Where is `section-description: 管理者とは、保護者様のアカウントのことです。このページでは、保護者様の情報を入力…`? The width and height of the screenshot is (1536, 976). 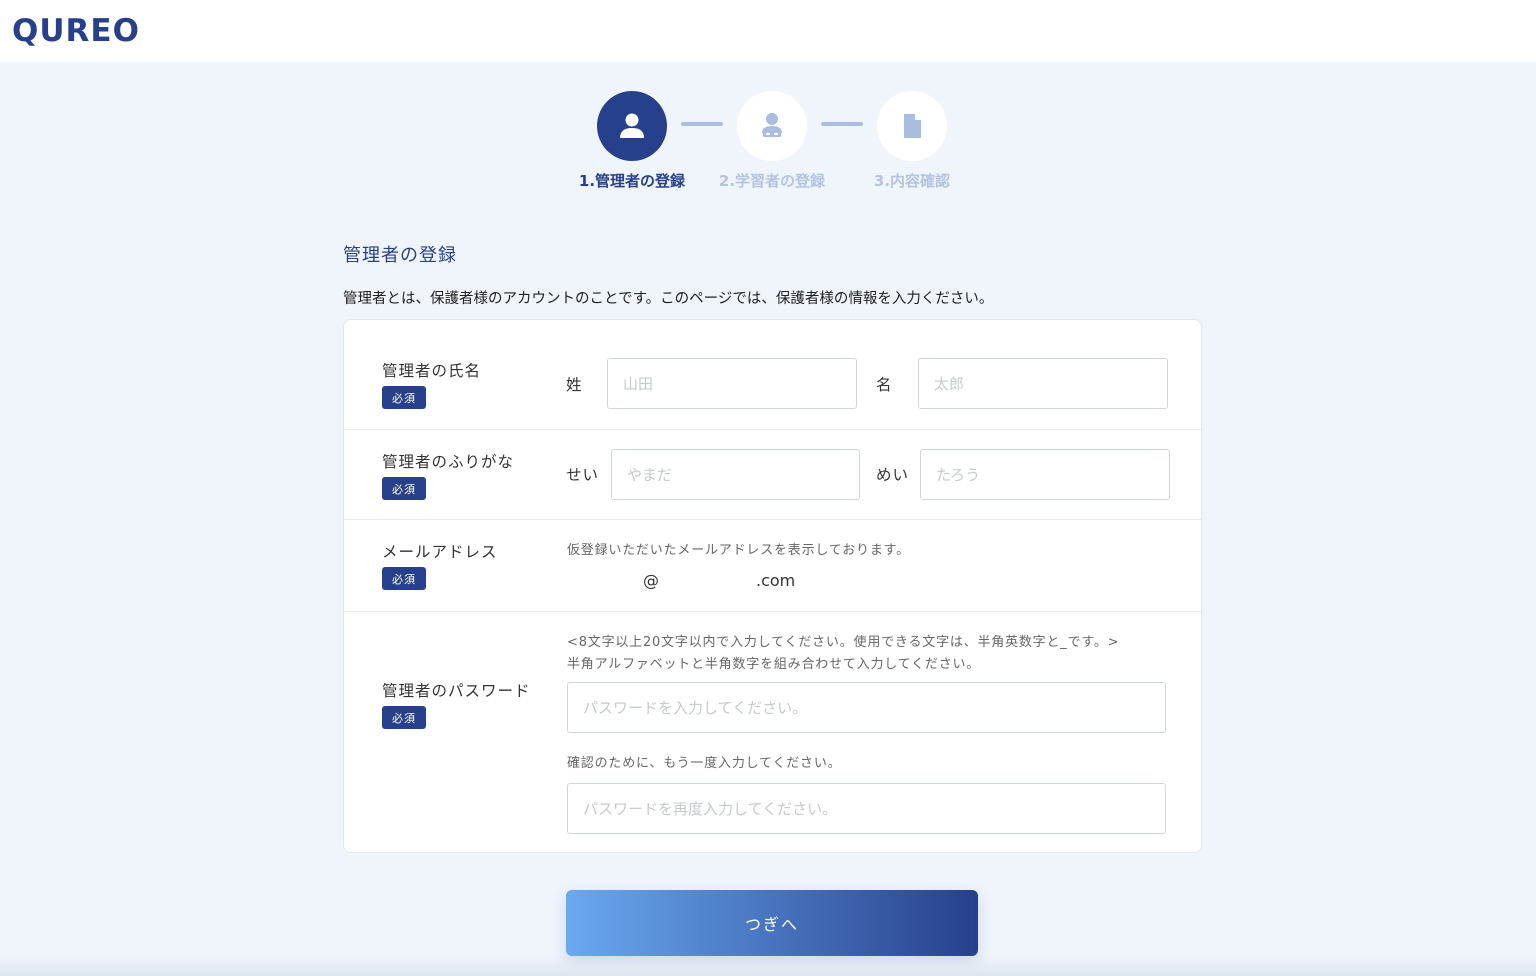
section-description: 管理者とは、保護者様のアカウントのことです。このページでは、保護者様の情報を入力… is located at coordinates (668, 299).